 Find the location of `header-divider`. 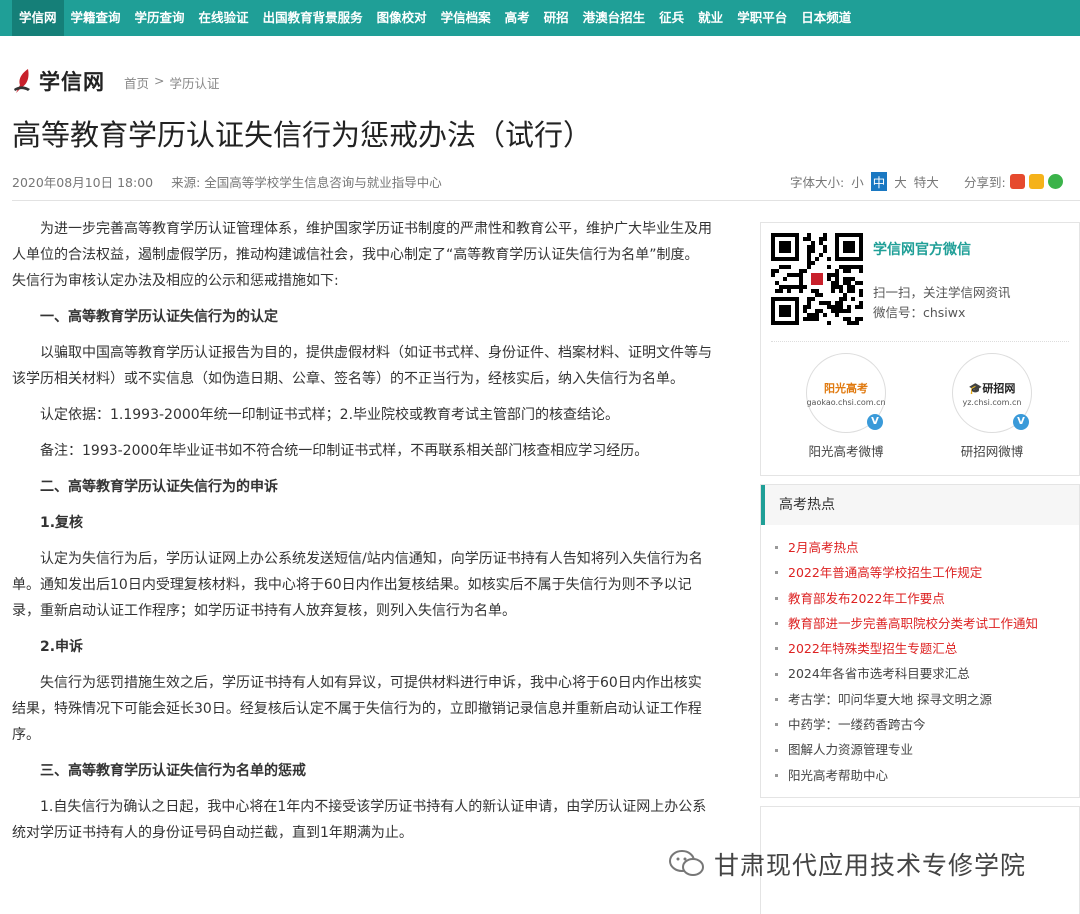

header-divider is located at coordinates (546, 200).